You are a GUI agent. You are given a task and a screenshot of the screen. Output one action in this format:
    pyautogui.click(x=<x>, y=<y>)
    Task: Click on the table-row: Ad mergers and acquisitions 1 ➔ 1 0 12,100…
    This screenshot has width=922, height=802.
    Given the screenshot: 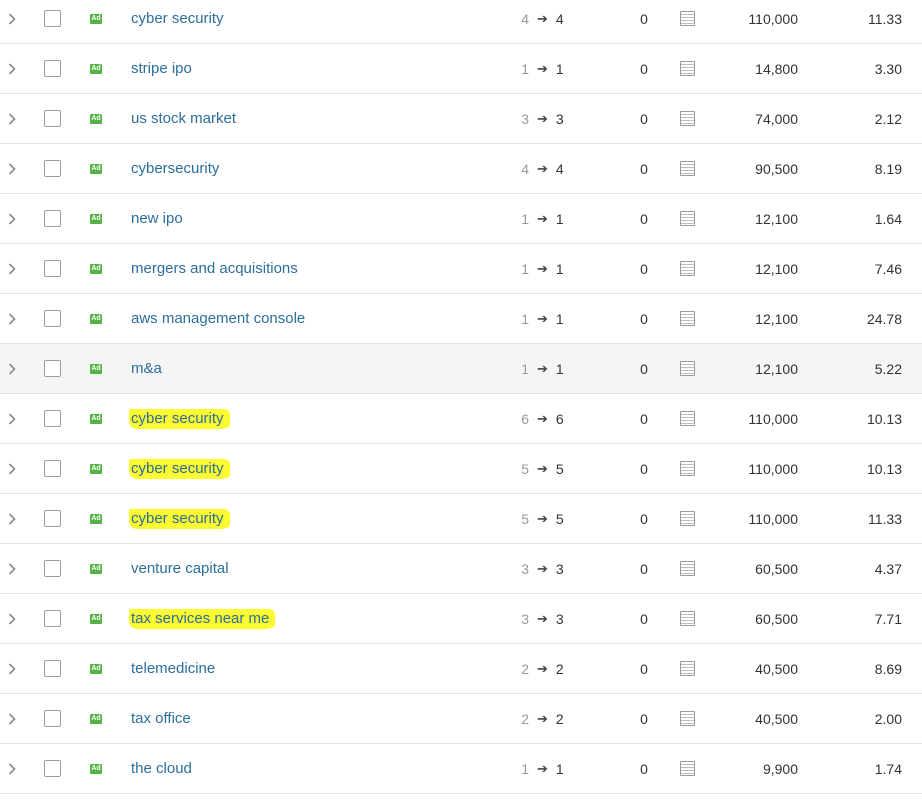 What is the action you would take?
    pyautogui.click(x=461, y=269)
    